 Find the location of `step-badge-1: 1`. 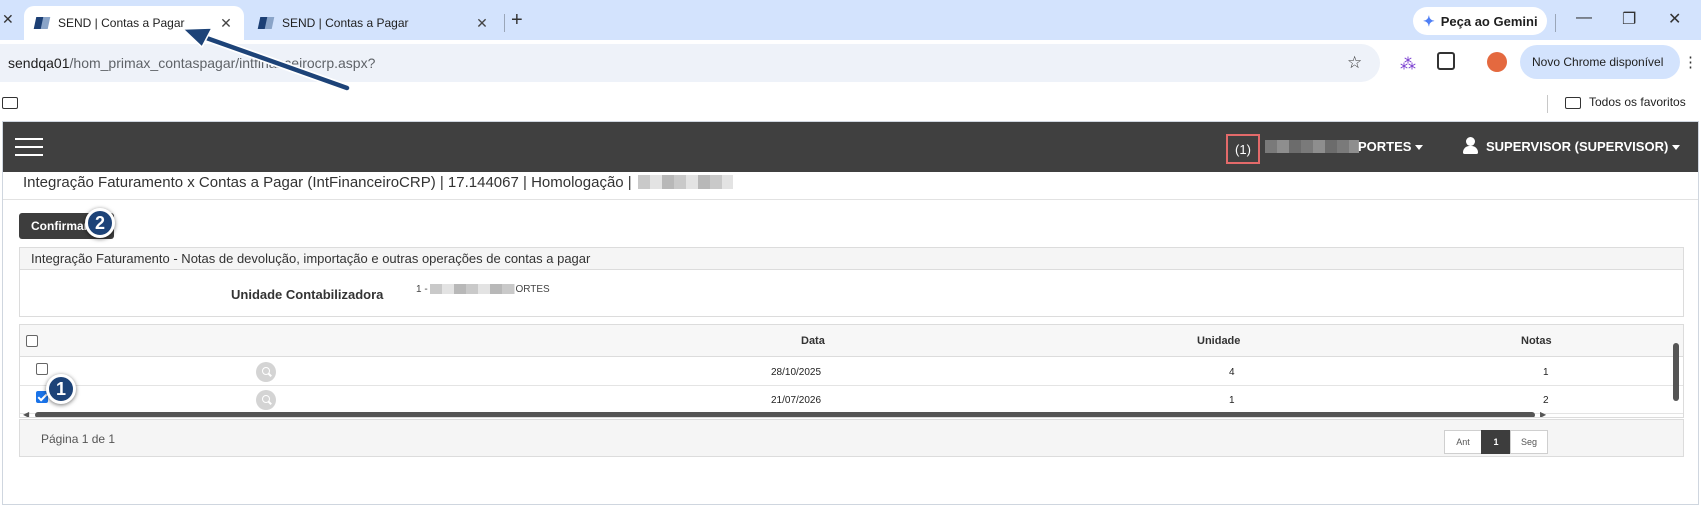

step-badge-1: 1 is located at coordinates (61, 389).